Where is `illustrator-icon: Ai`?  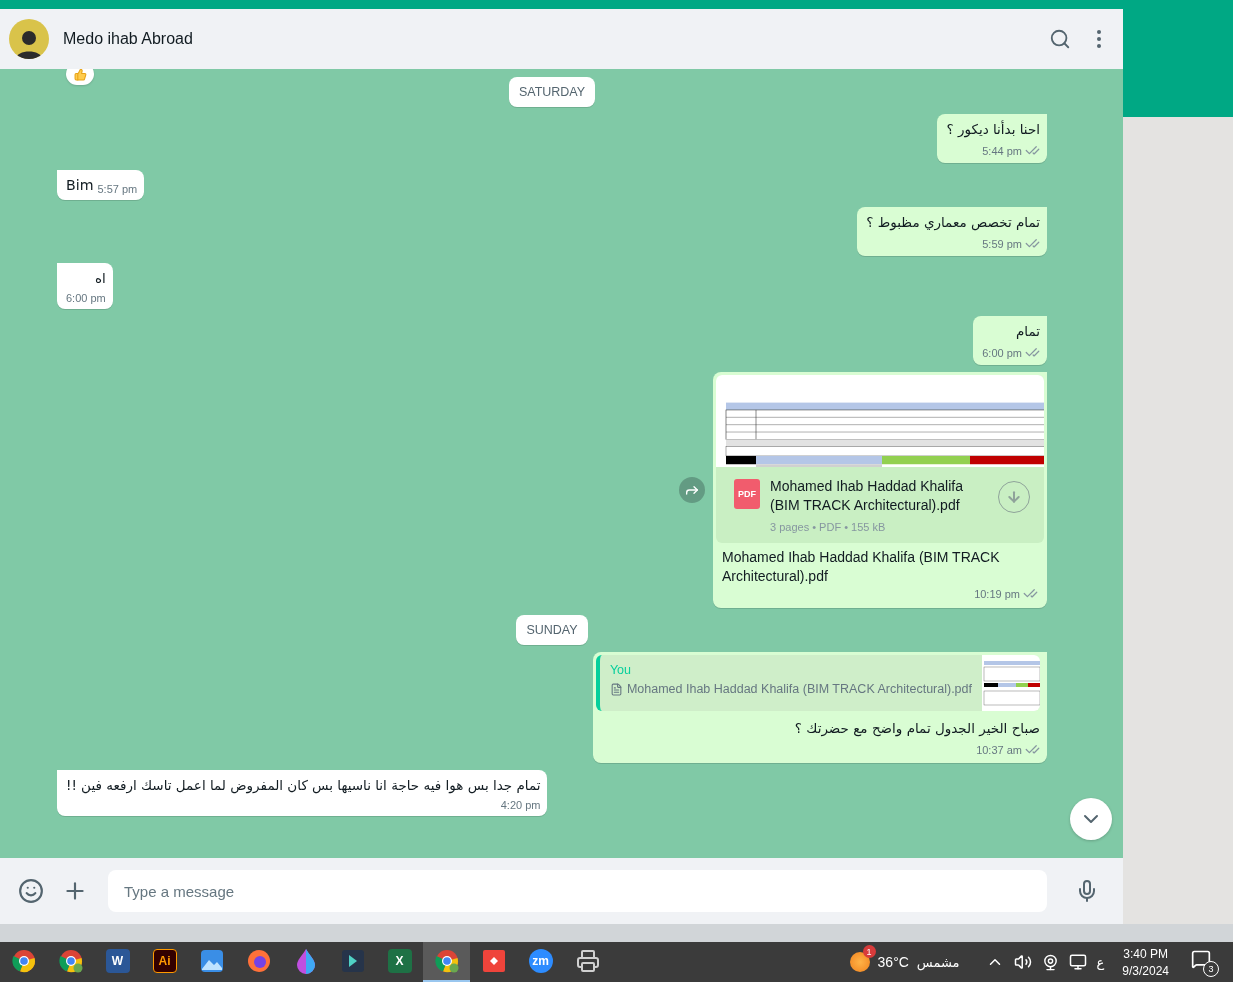 illustrator-icon: Ai is located at coordinates (164, 961).